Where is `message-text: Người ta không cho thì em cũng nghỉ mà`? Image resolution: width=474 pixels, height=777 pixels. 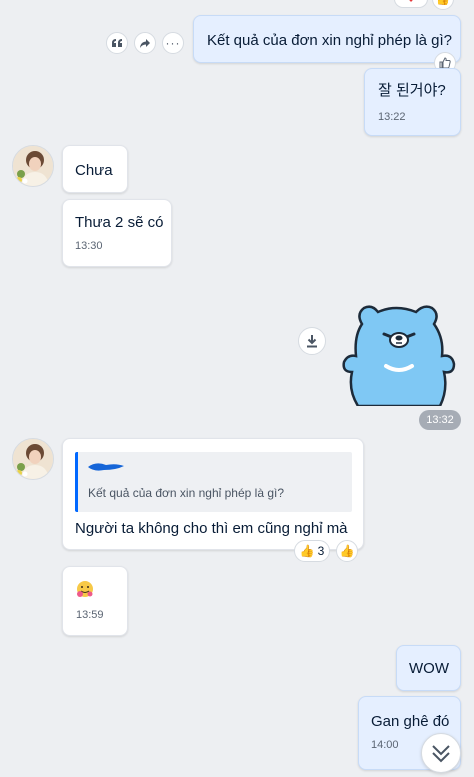 message-text: Người ta không cho thì em cũng nghỉ mà is located at coordinates (211, 528).